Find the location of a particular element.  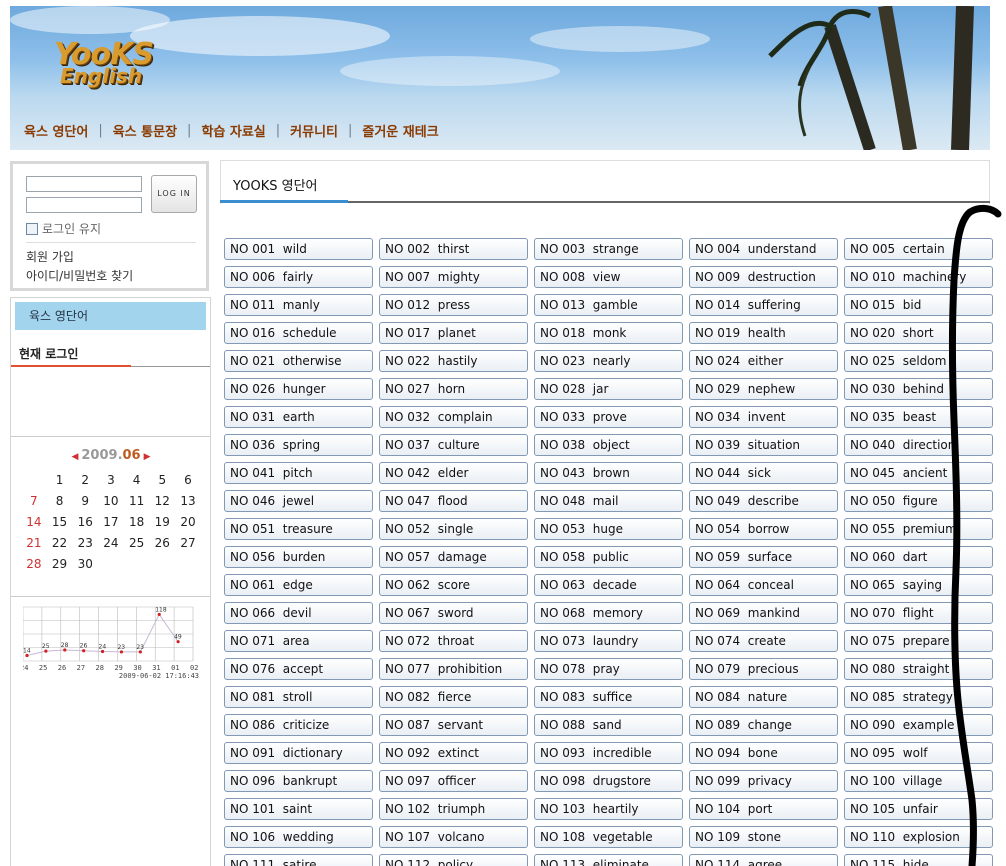

calendar-day: 5 is located at coordinates (162, 480).